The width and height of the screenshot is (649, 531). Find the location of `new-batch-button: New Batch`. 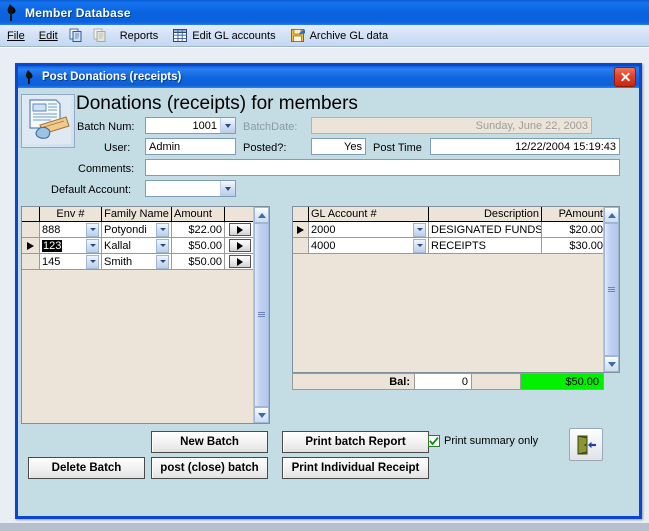

new-batch-button: New Batch is located at coordinates (209, 442).